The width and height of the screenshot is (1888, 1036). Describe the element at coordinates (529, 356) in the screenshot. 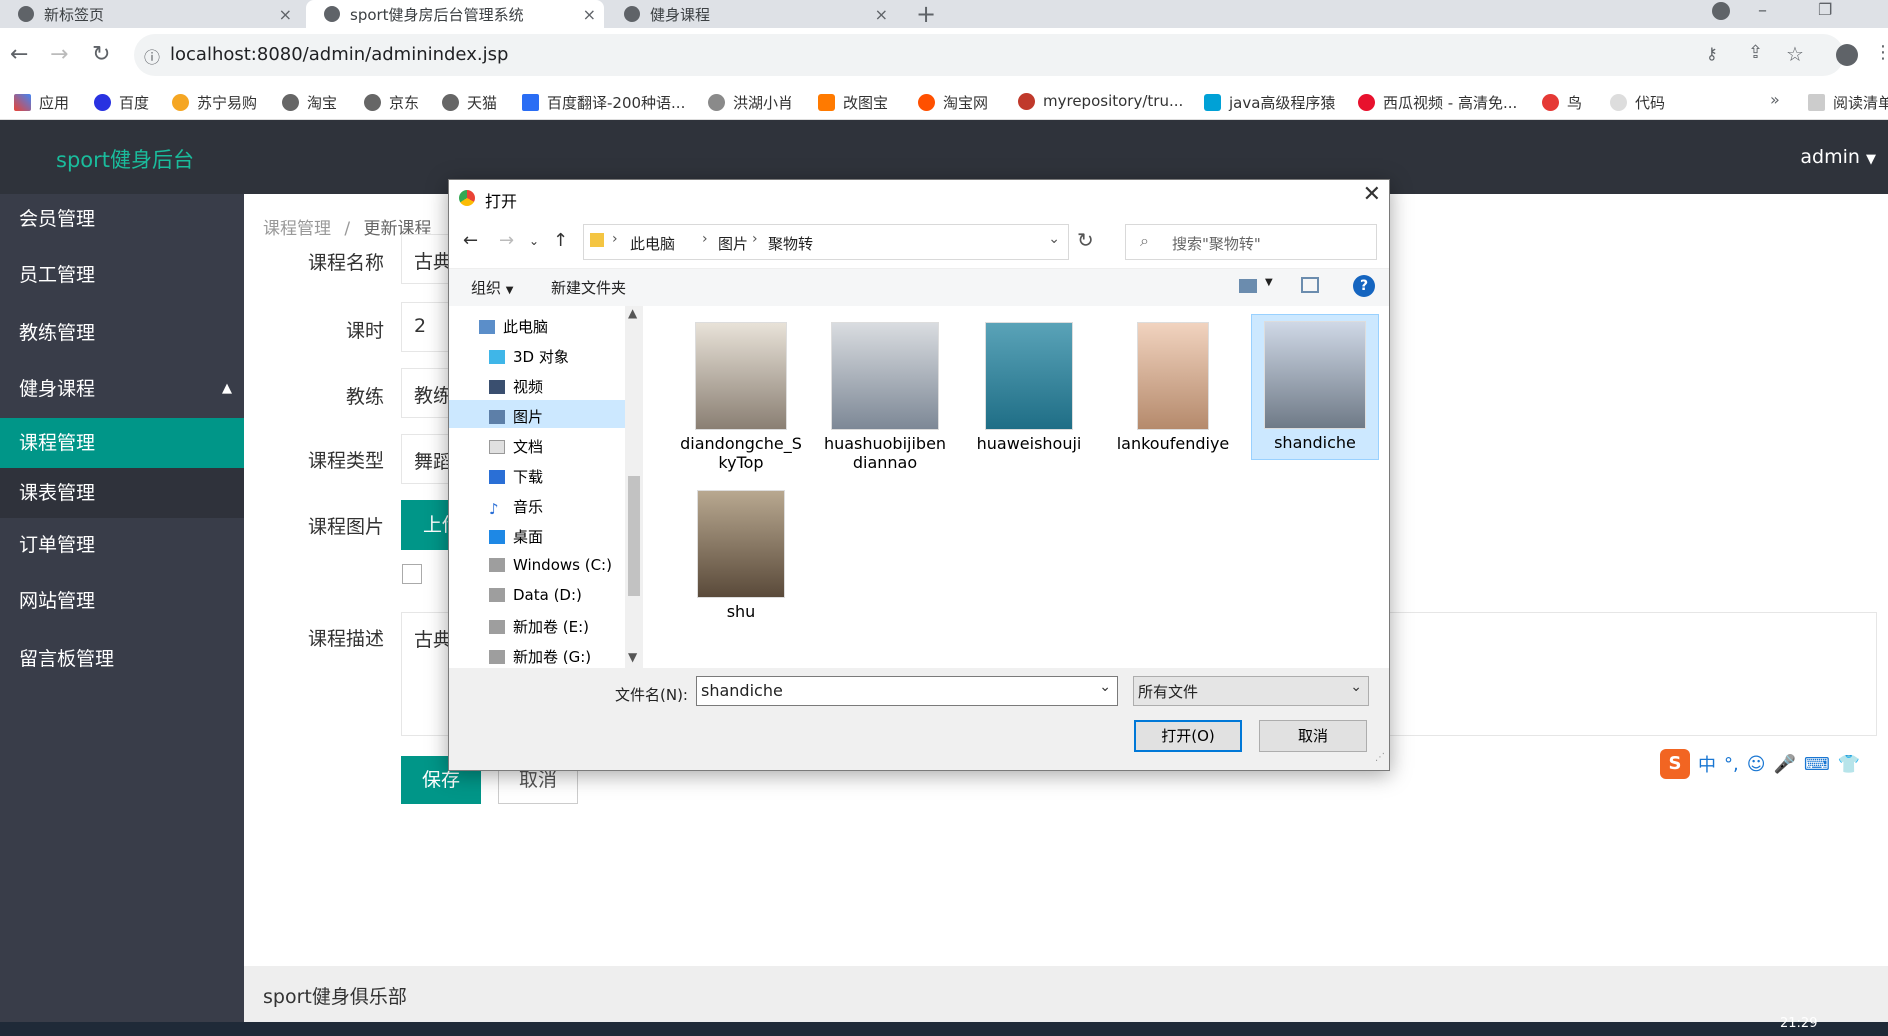

I see `nav-3d-objects: 3D 对象` at that location.